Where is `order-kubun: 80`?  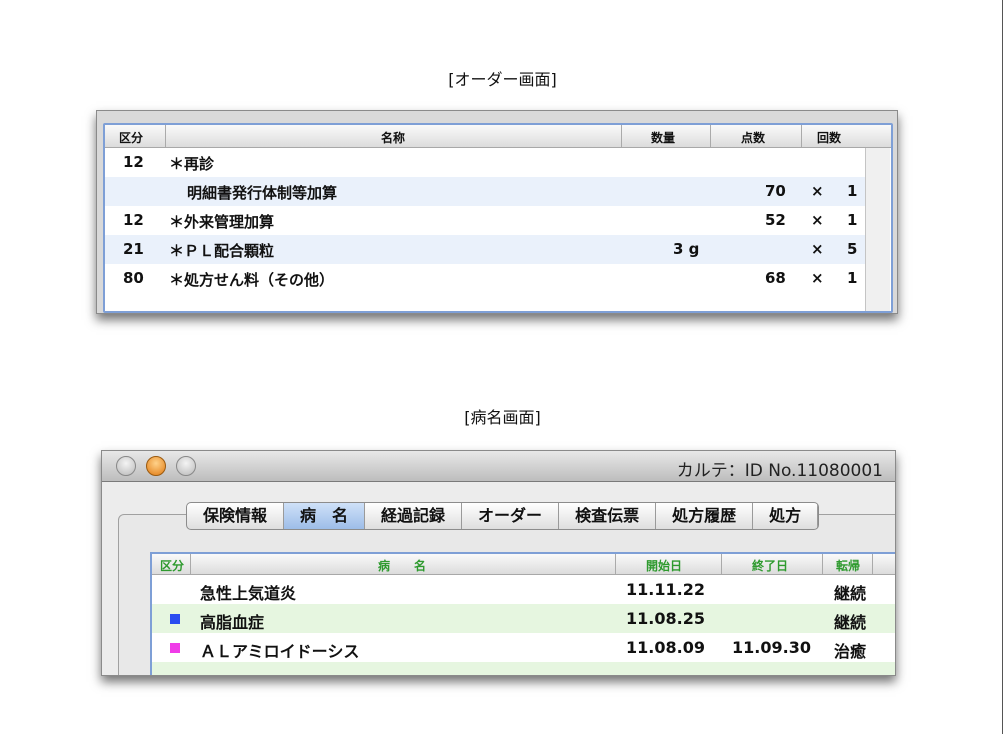
order-kubun: 80 is located at coordinates (133, 278).